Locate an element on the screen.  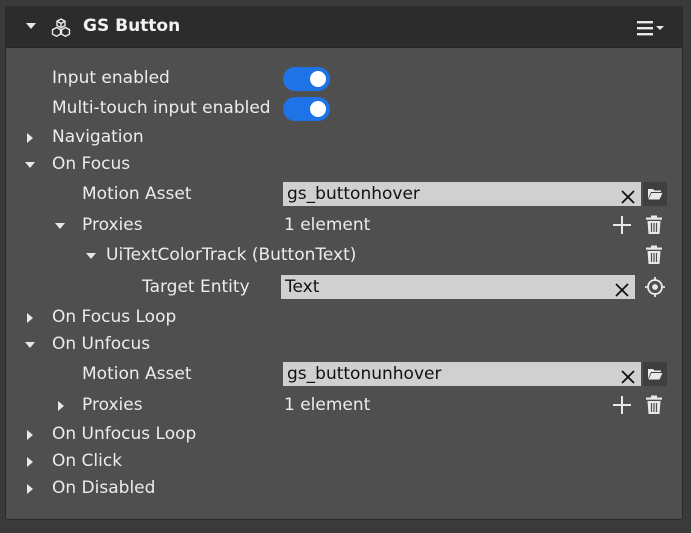
on-unfocus-loop-row: On Unfocus Loop is located at coordinates (344, 435).